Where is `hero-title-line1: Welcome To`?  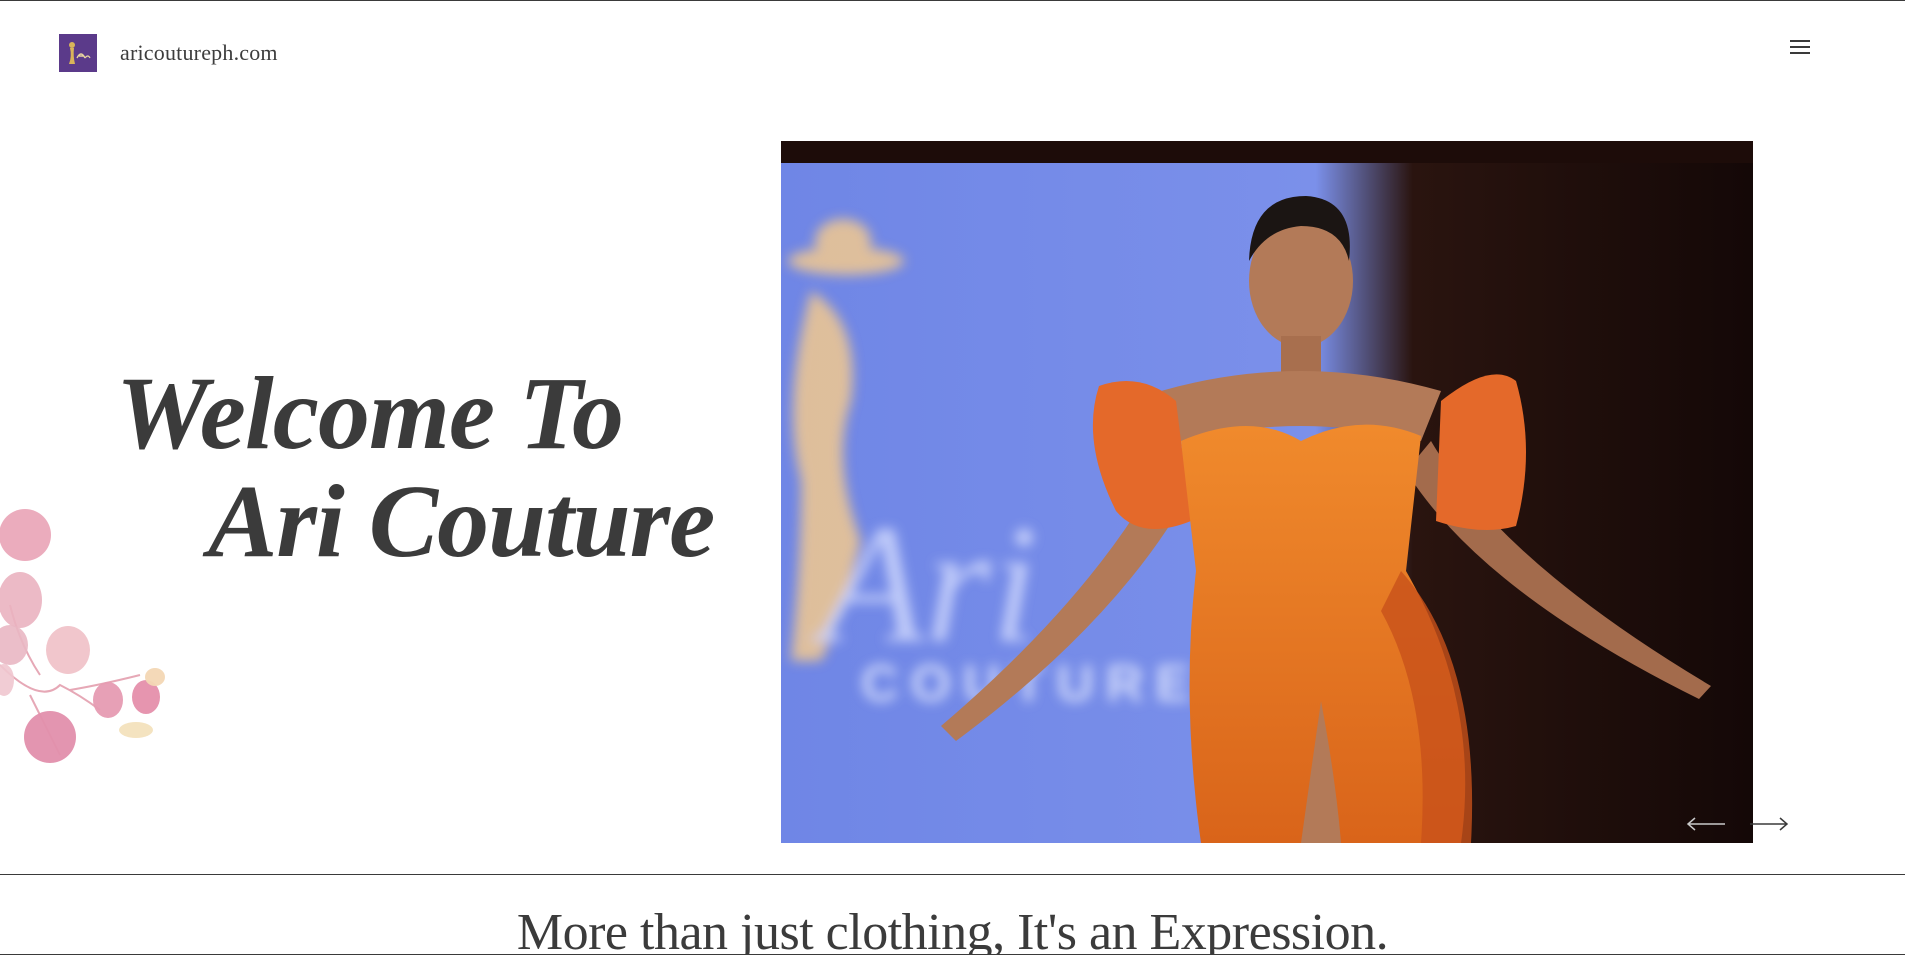 hero-title-line1: Welcome To is located at coordinates (370, 413).